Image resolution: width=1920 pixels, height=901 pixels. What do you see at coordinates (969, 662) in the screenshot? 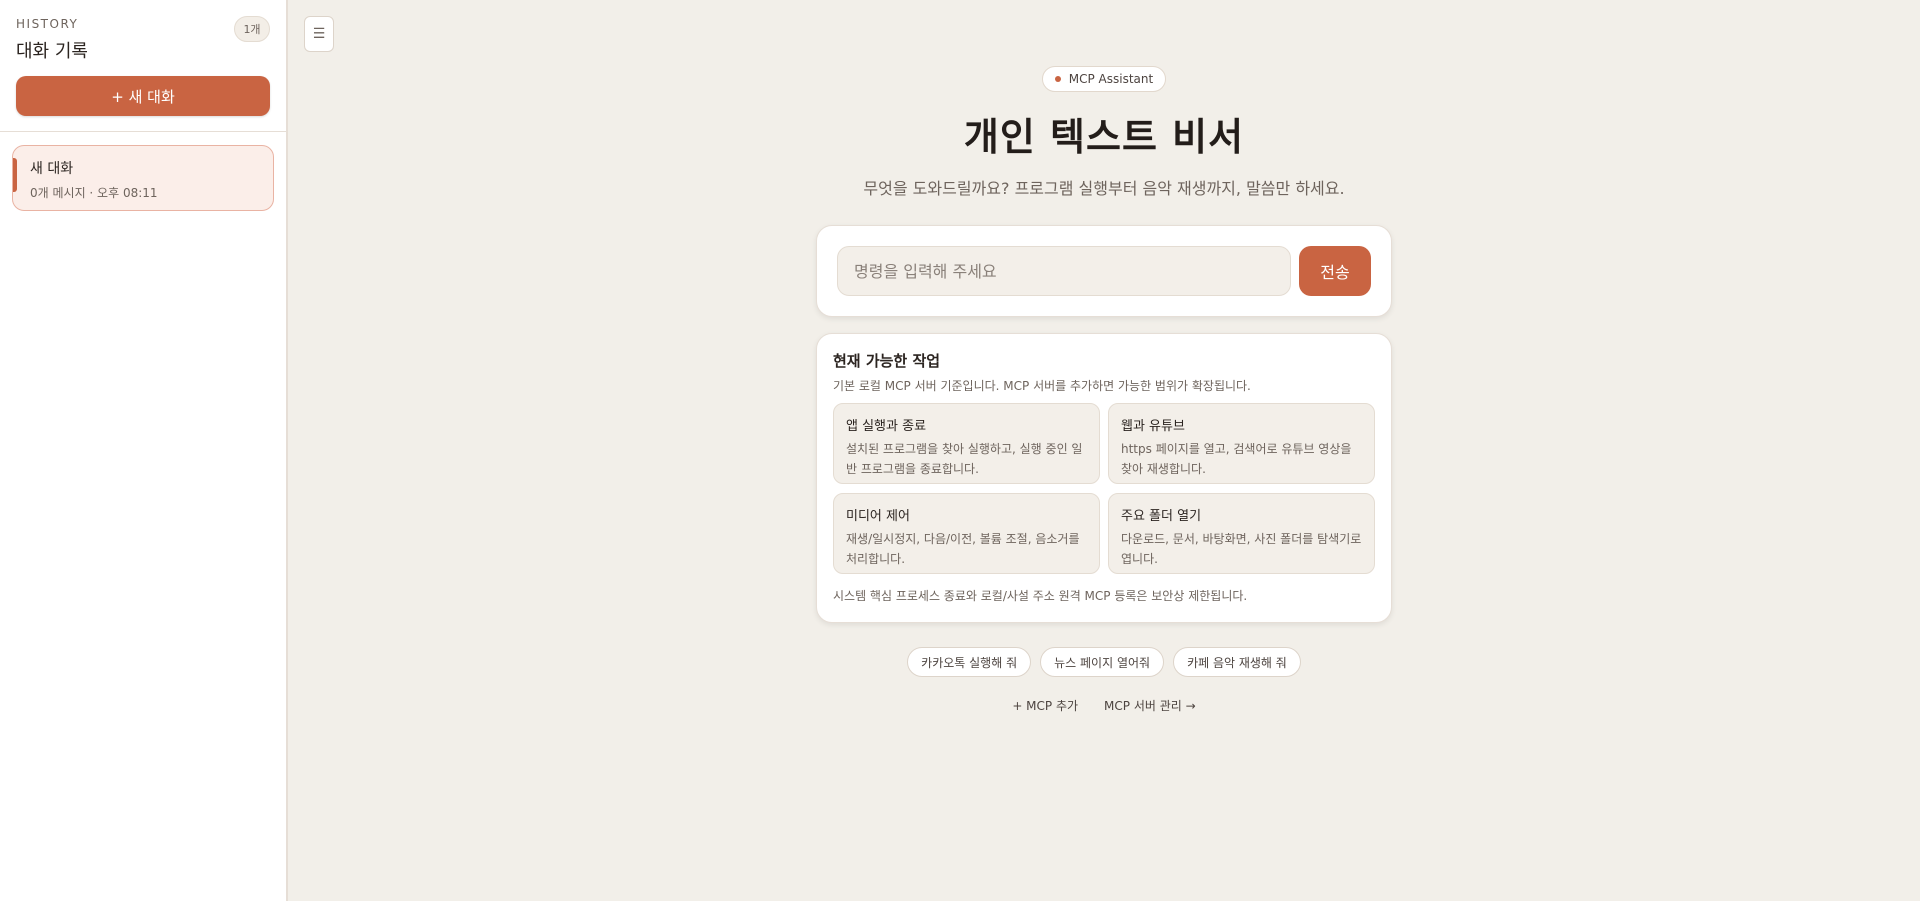
I see `suggestion-chip-kakaotalk: 카카오톡 실행해 줘` at bounding box center [969, 662].